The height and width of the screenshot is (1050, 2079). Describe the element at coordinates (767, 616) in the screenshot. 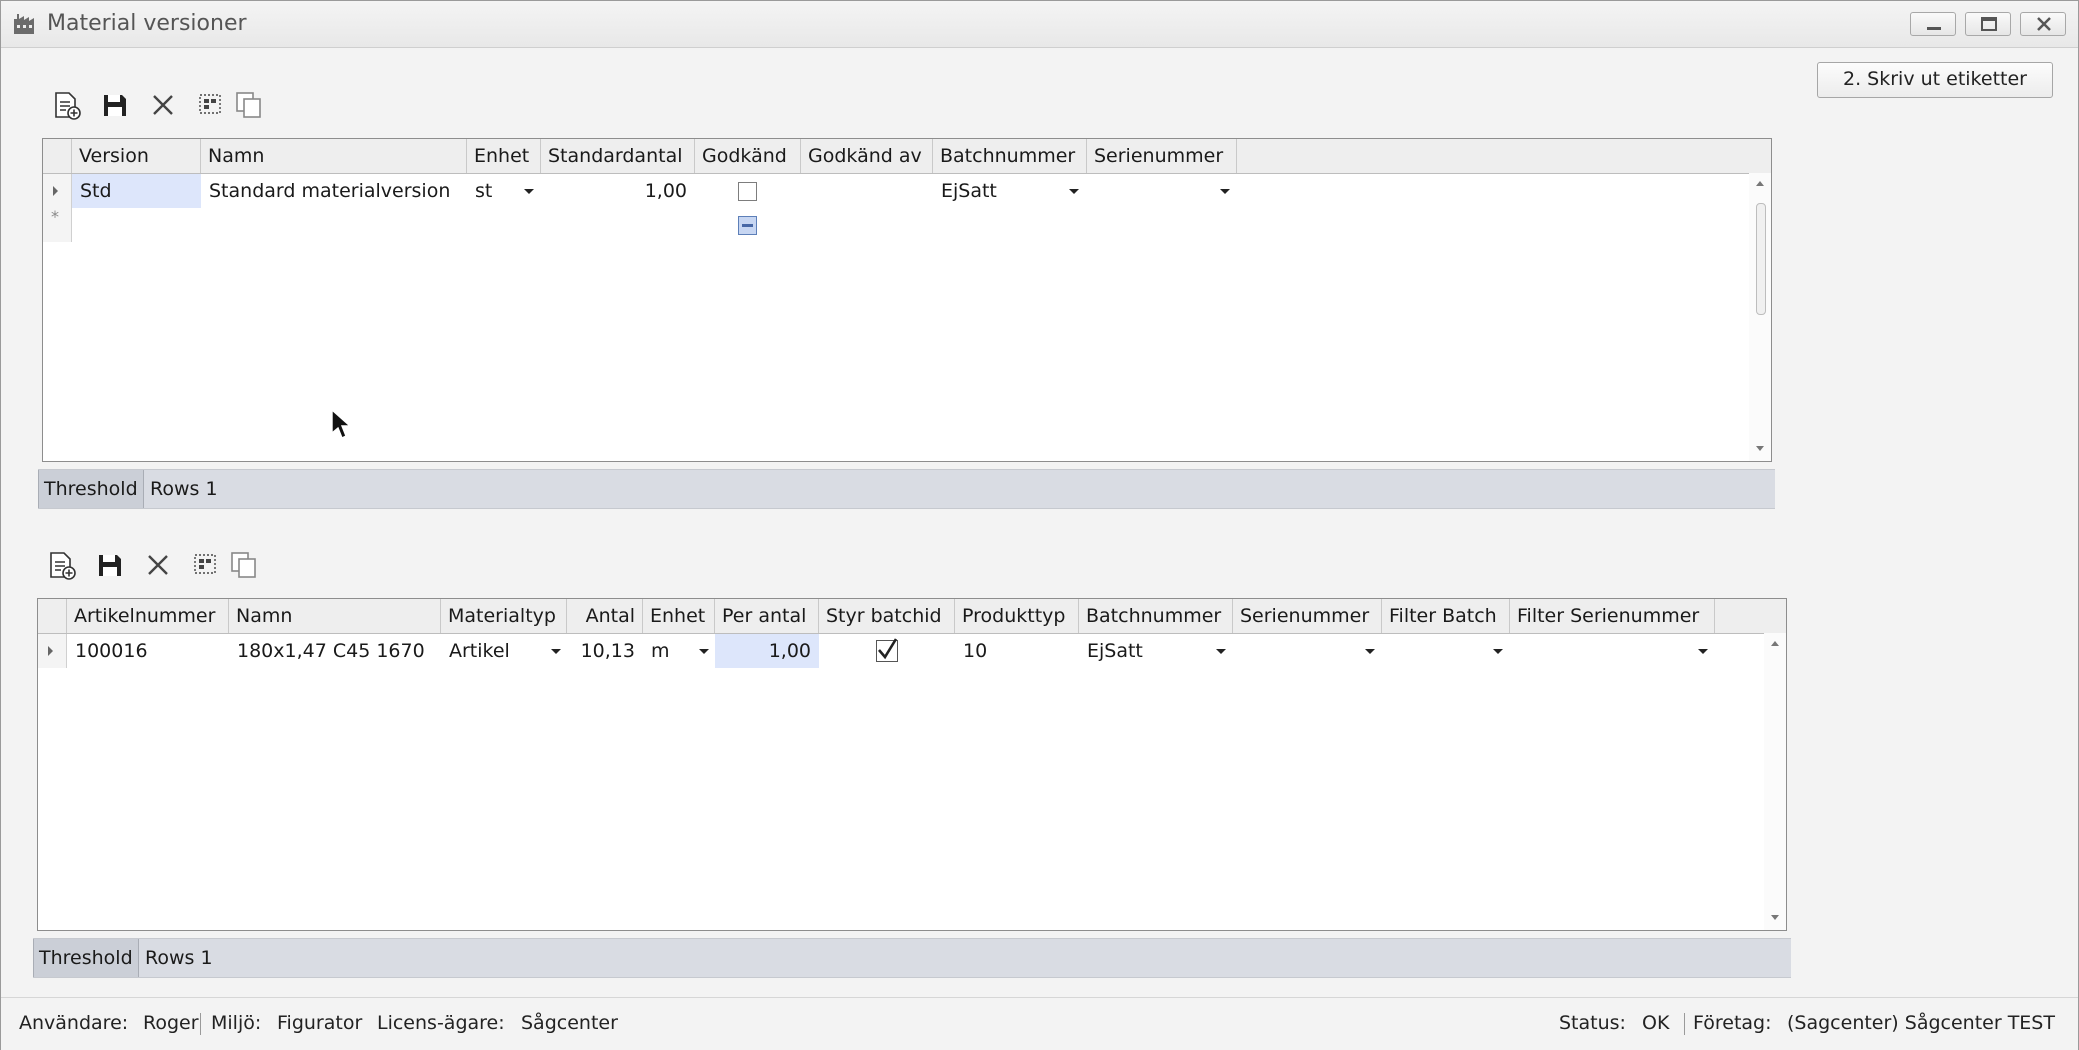

I see `col-per-antal: Per antal` at that location.